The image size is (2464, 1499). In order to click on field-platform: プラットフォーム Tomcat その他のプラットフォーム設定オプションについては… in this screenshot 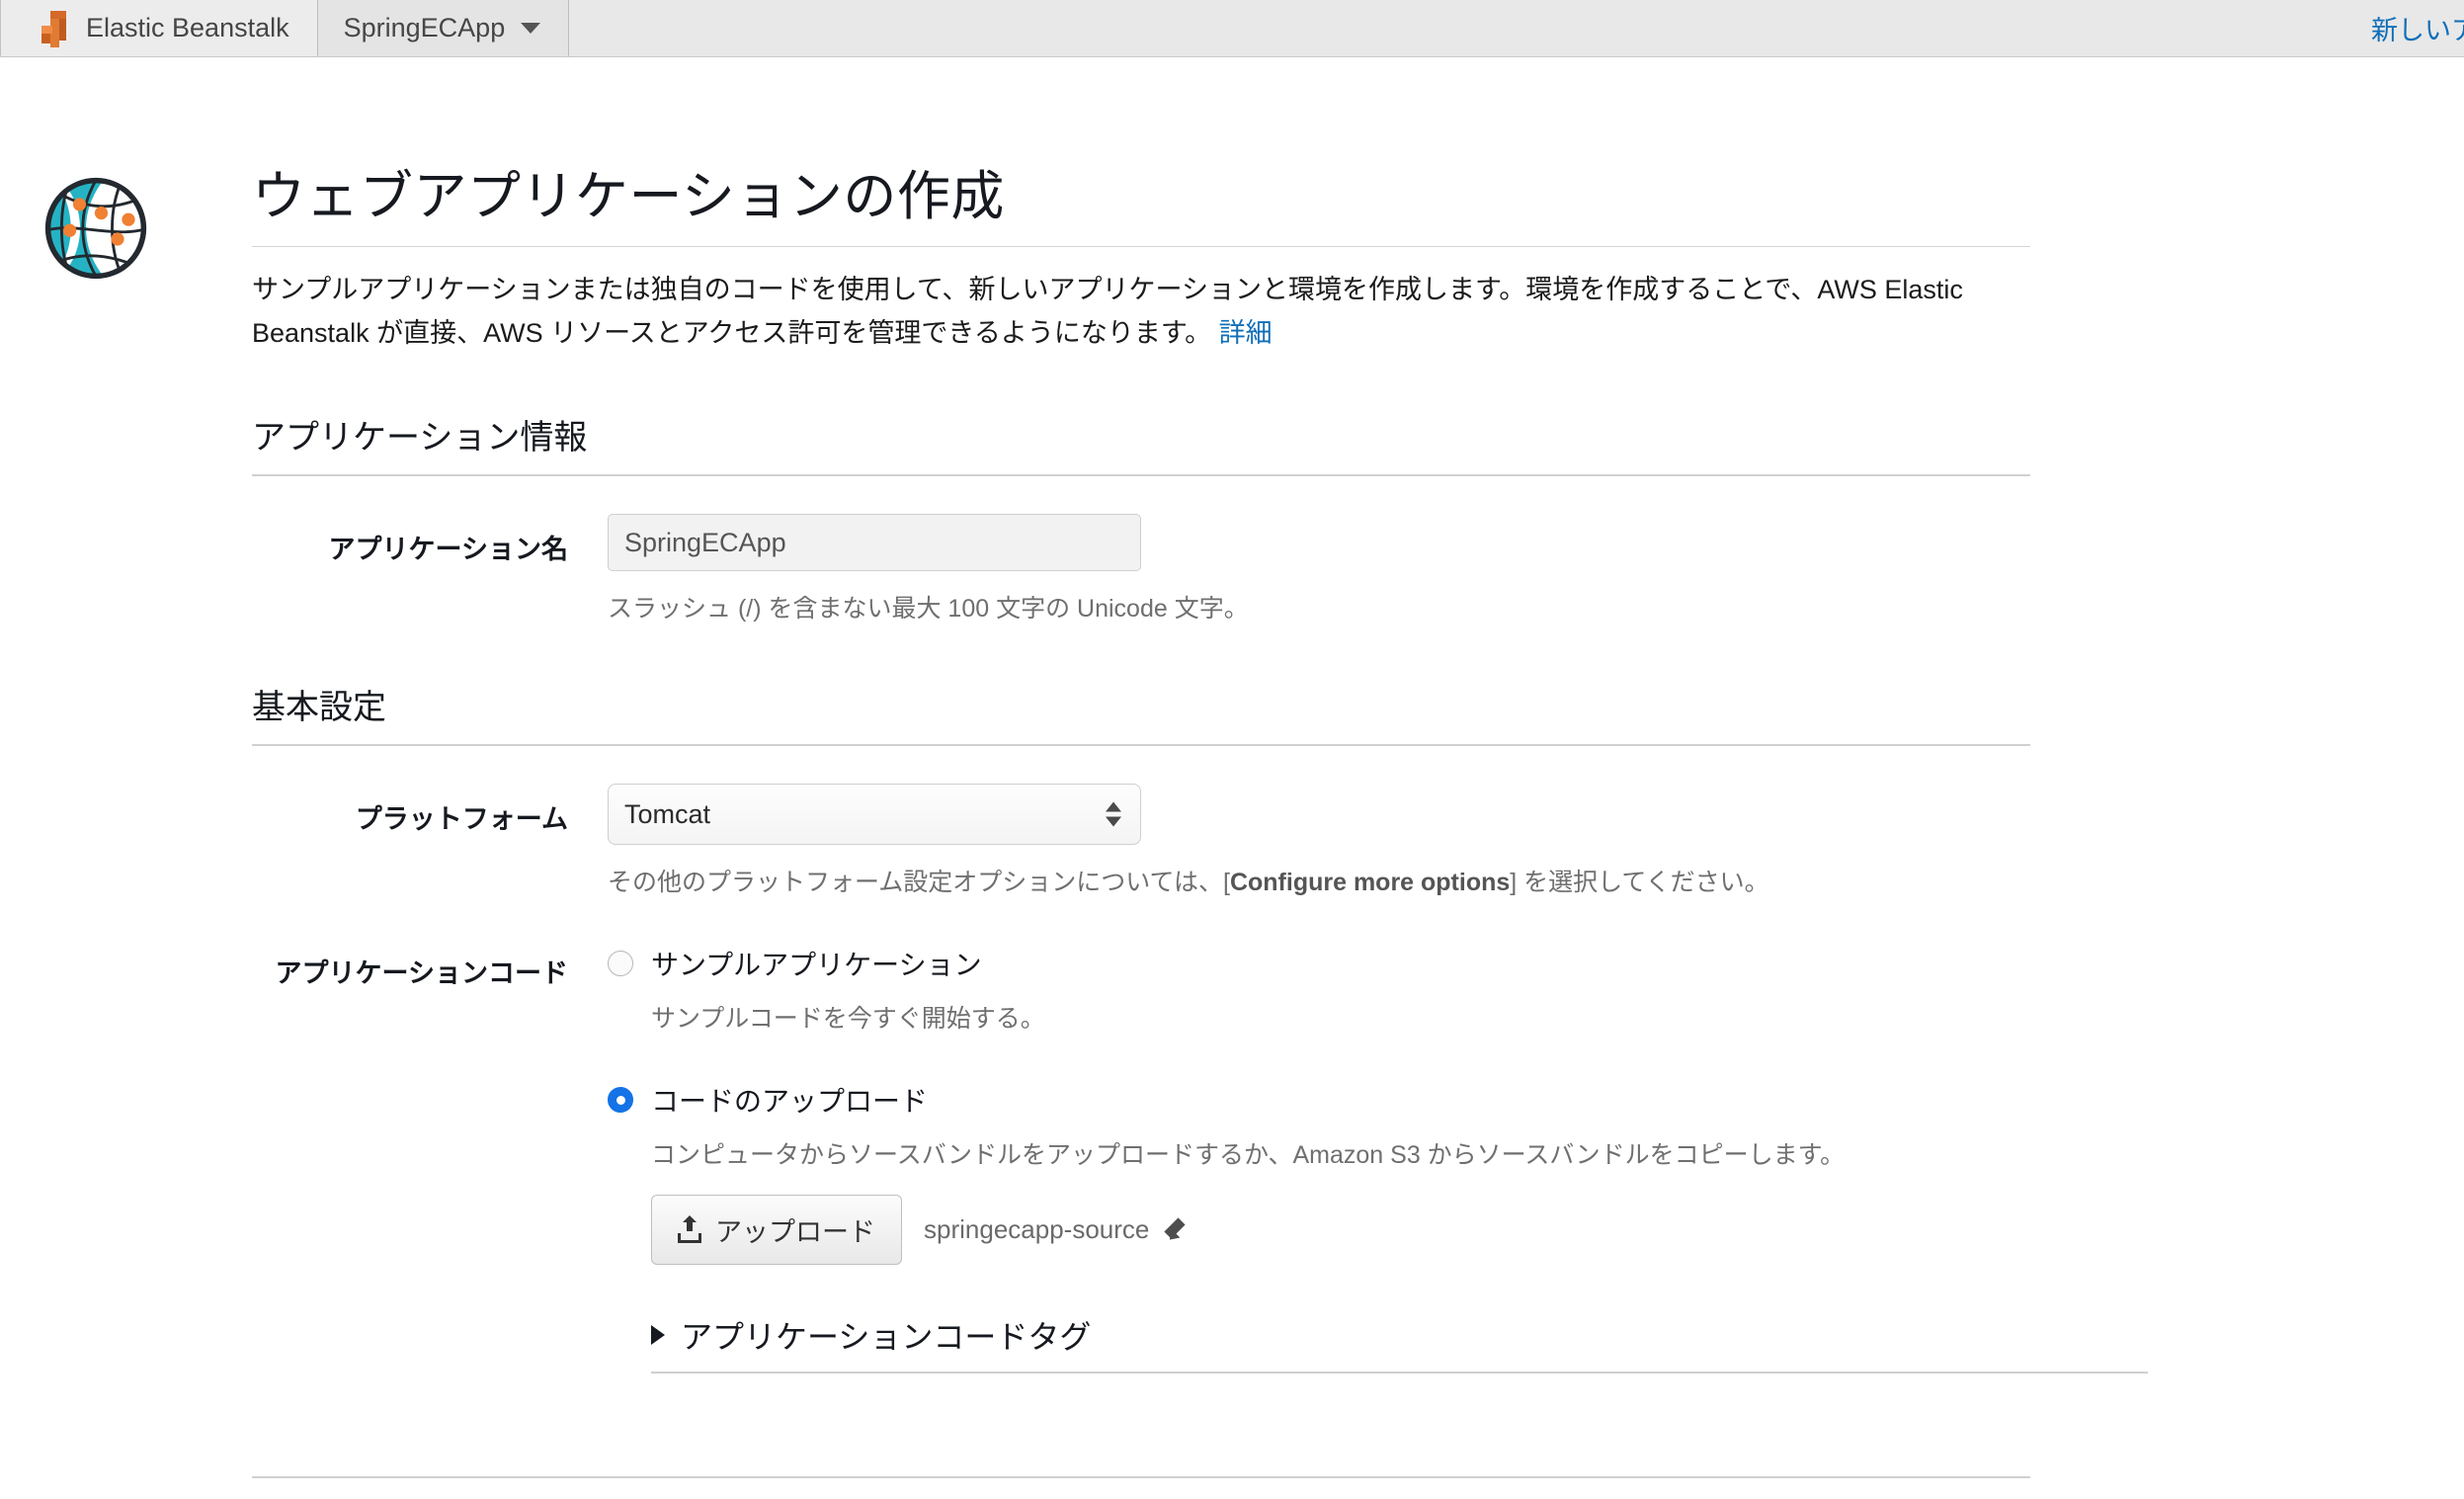, I will do `click(1358, 841)`.